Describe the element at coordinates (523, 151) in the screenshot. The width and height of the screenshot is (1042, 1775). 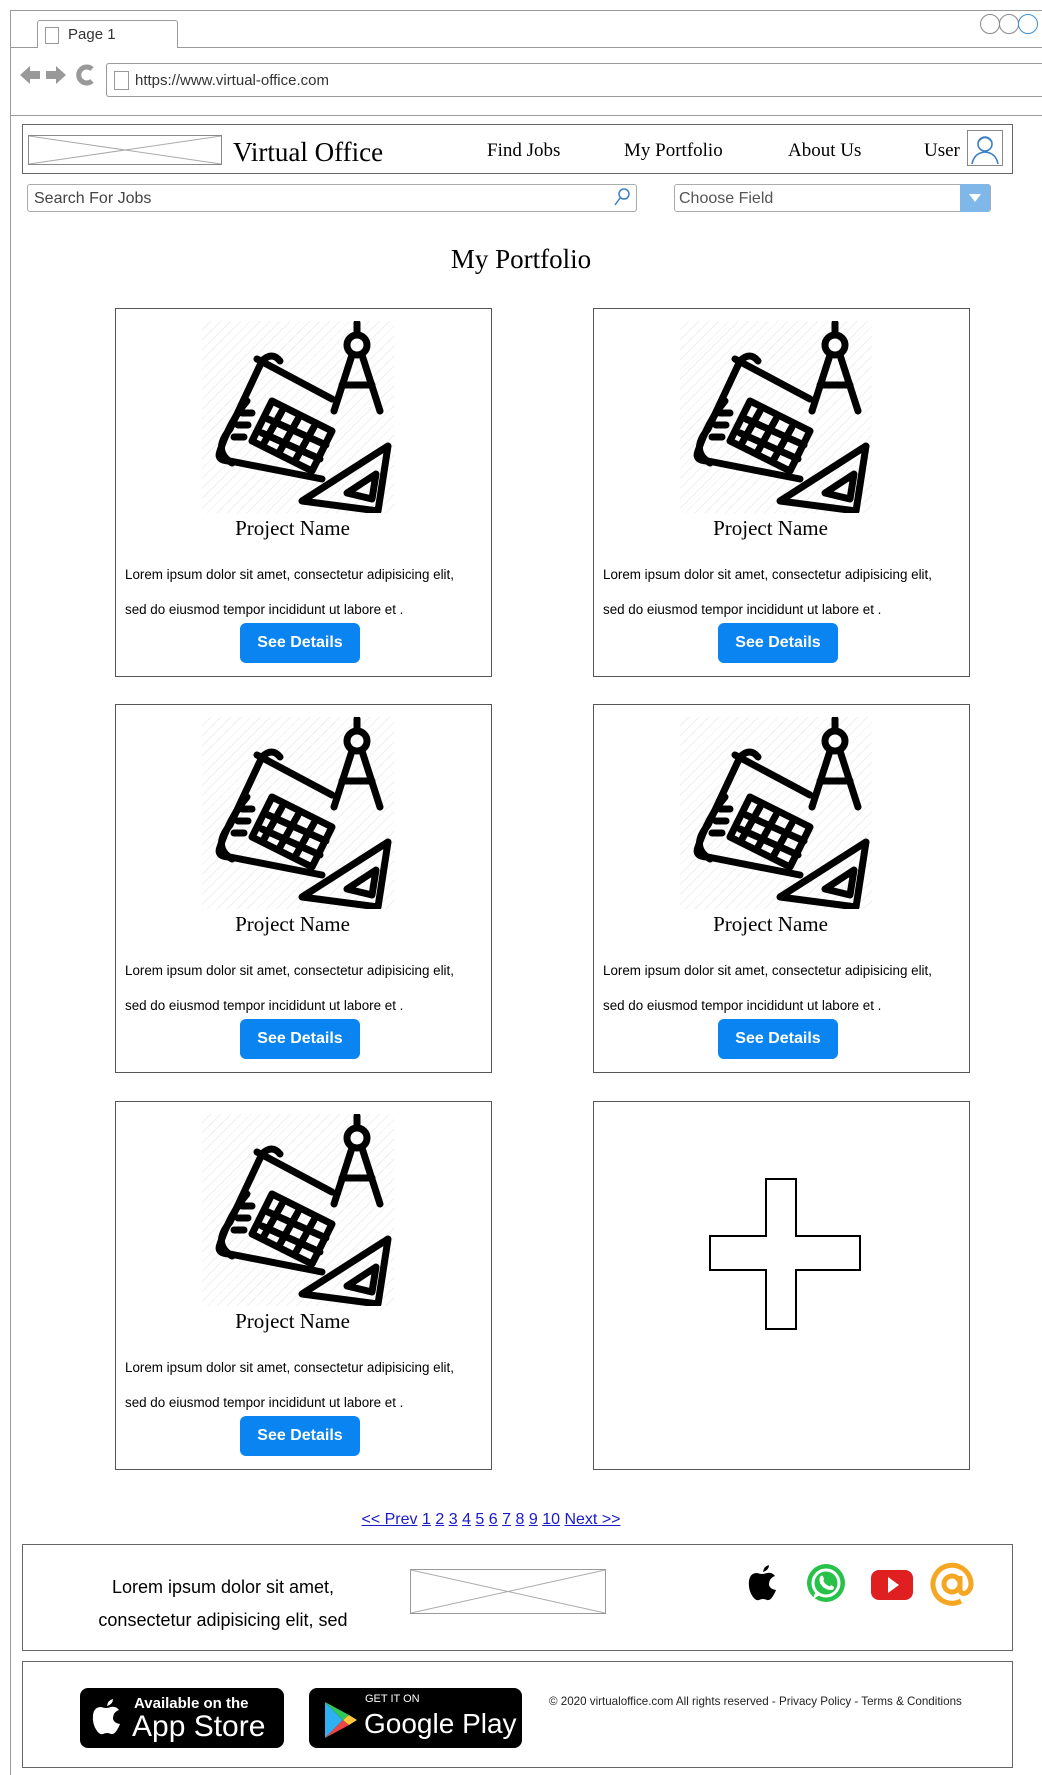
I see `nav-find-jobs: Find Jobs` at that location.